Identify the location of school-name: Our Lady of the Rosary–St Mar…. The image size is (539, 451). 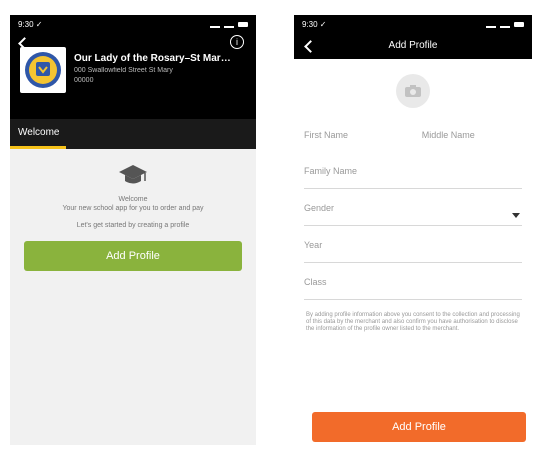
(152, 58).